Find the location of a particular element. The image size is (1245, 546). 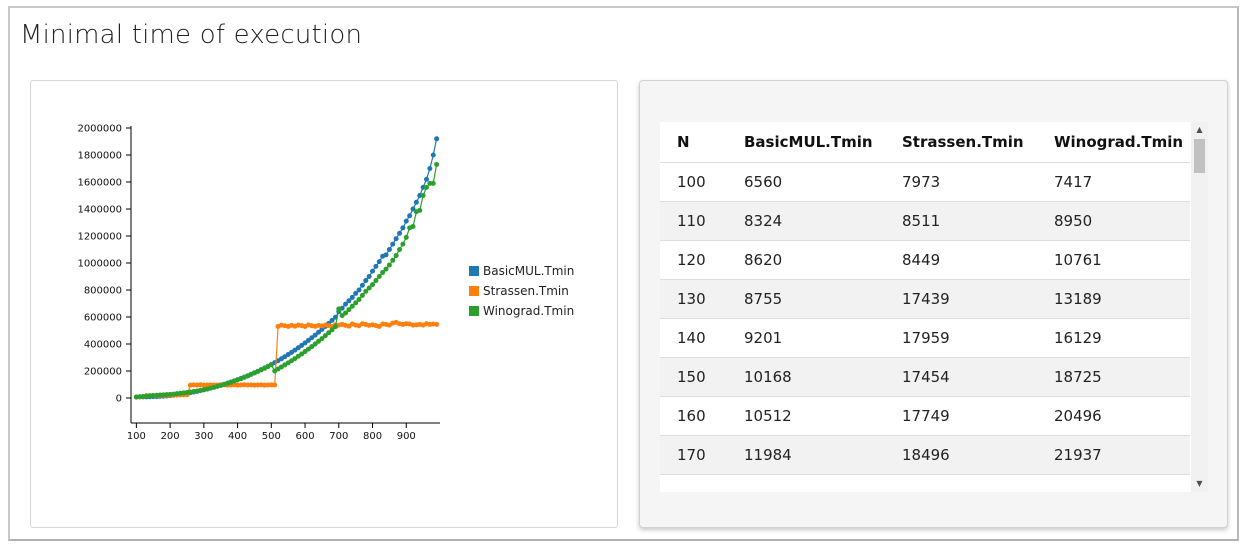

table-row: 100 6560 7973 7417 is located at coordinates (925, 182).